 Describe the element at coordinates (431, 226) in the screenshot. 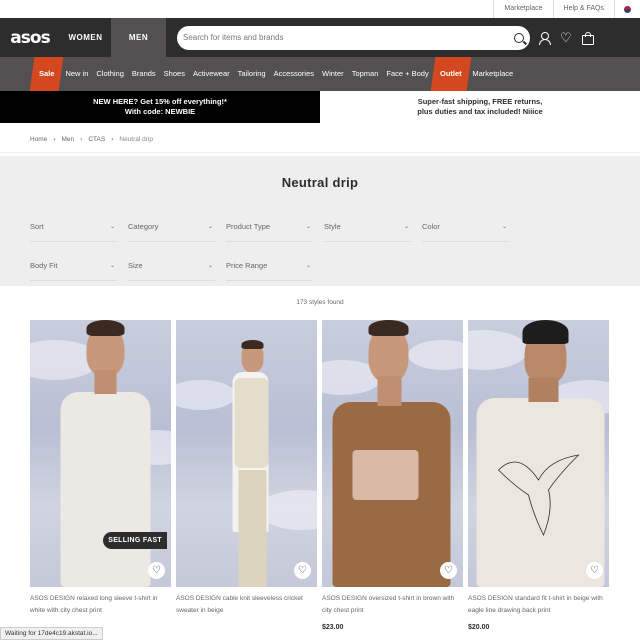

I see `filter-label: Color` at that location.